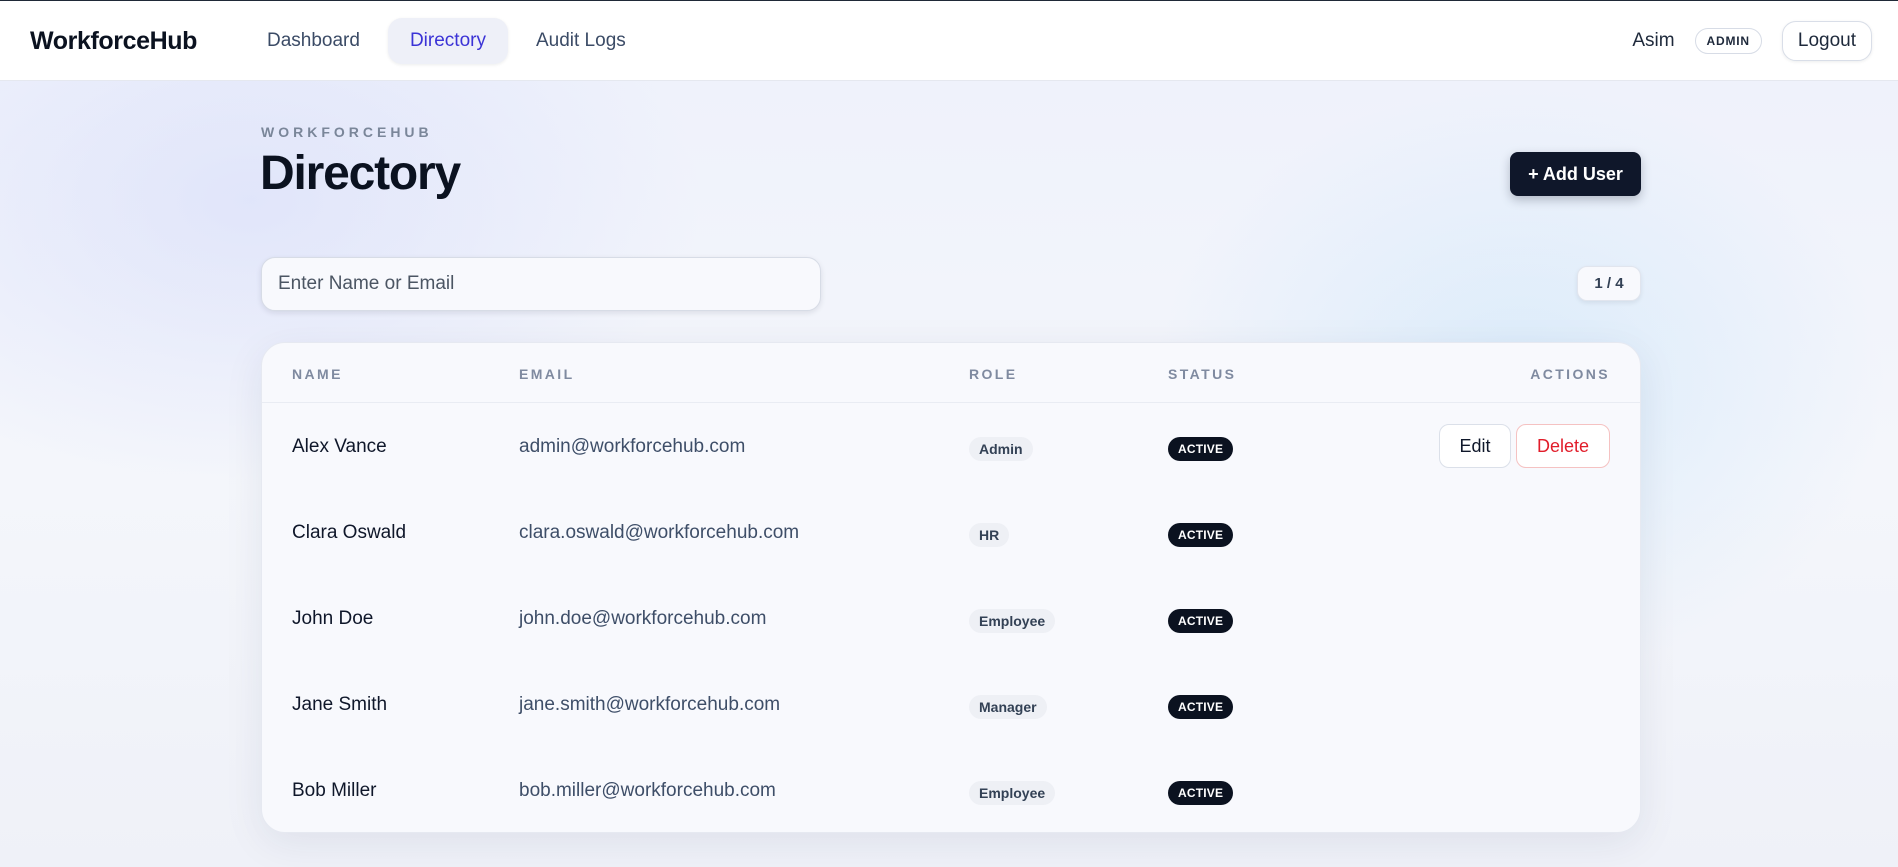 The image size is (1898, 867). Describe the element at coordinates (1563, 446) in the screenshot. I see `delete-button: Delete` at that location.